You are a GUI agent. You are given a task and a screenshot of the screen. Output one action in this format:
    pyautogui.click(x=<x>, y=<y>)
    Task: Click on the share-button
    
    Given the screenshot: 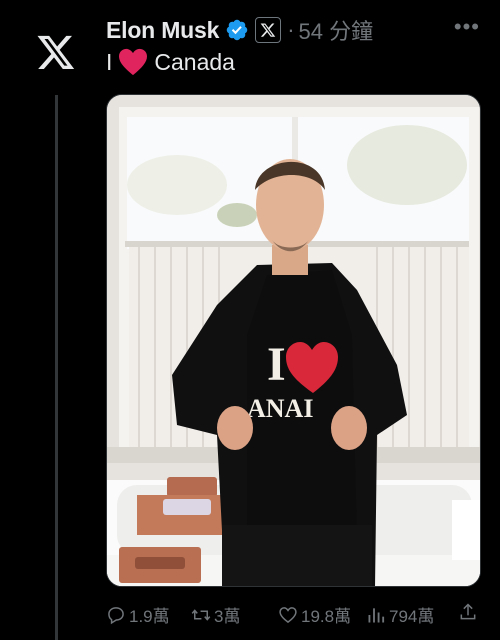 What is the action you would take?
    pyautogui.click(x=468, y=612)
    